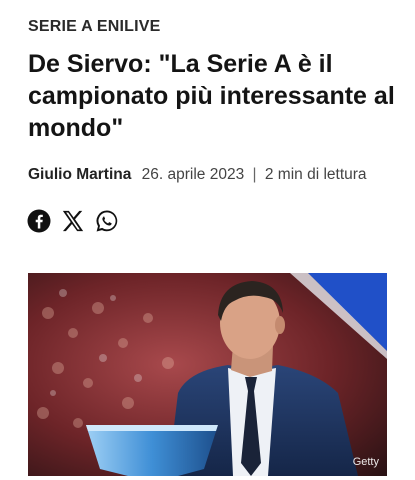 The width and height of the screenshot is (415, 480). I want to click on category-label: SERIE A ENILIVE, so click(94, 27).